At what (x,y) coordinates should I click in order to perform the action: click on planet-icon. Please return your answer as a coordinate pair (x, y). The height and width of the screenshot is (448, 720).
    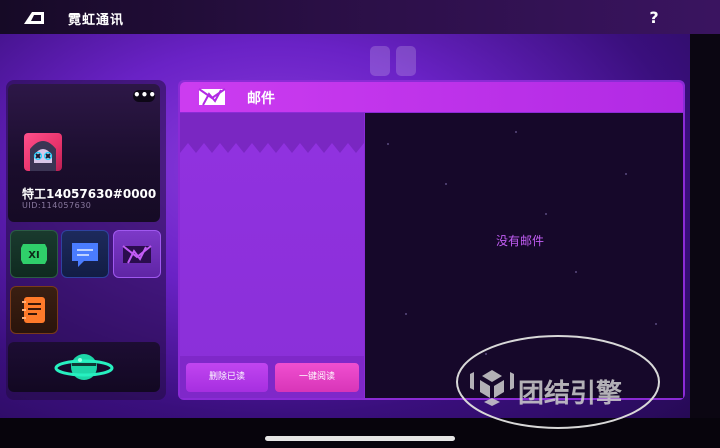
    Looking at the image, I should click on (84, 367).